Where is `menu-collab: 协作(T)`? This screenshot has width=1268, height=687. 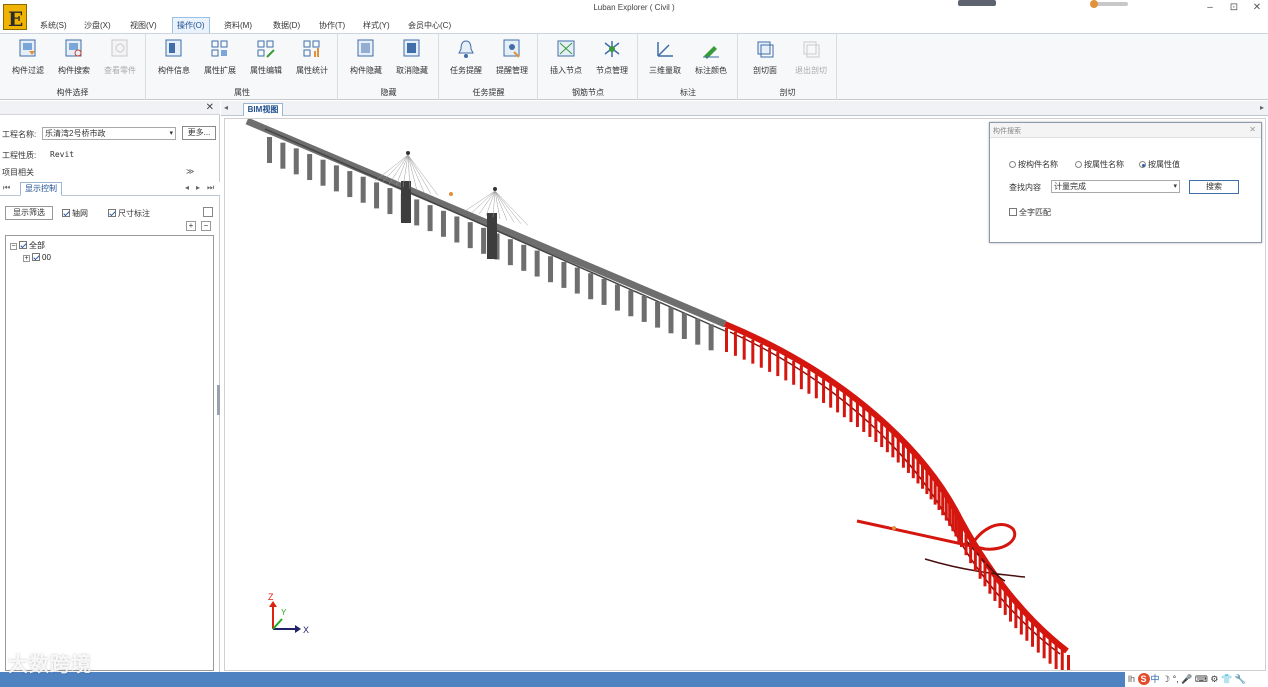
menu-collab: 协作(T) is located at coordinates (332, 25).